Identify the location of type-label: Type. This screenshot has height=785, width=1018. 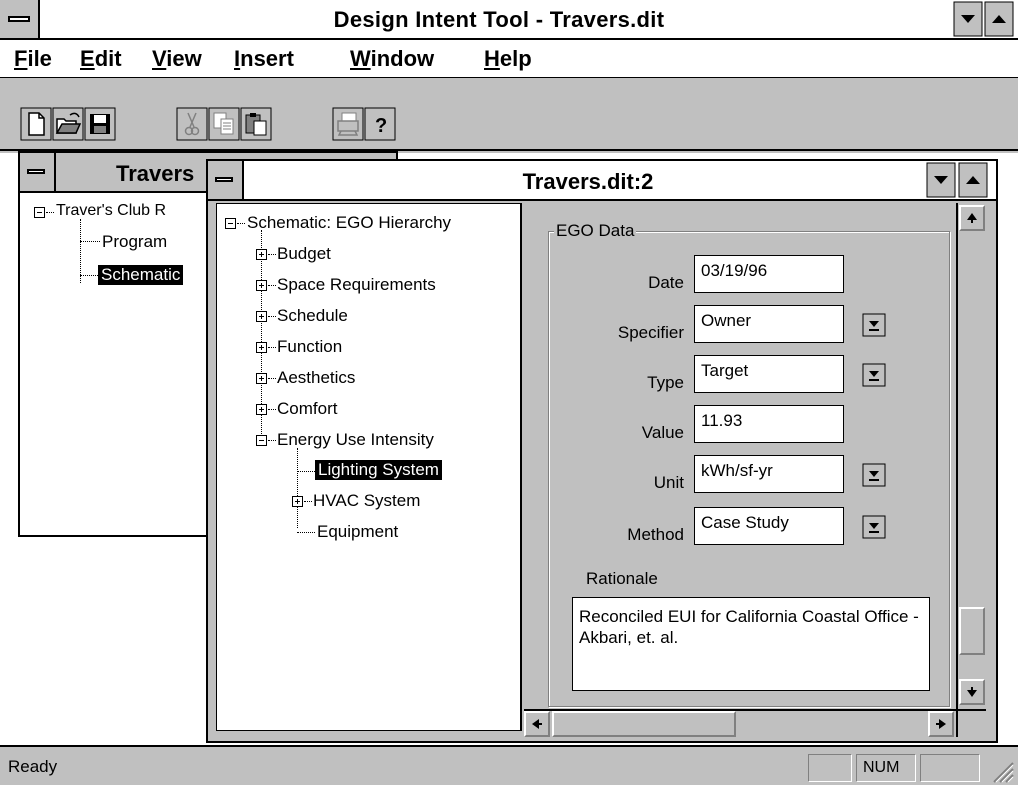
(665, 382).